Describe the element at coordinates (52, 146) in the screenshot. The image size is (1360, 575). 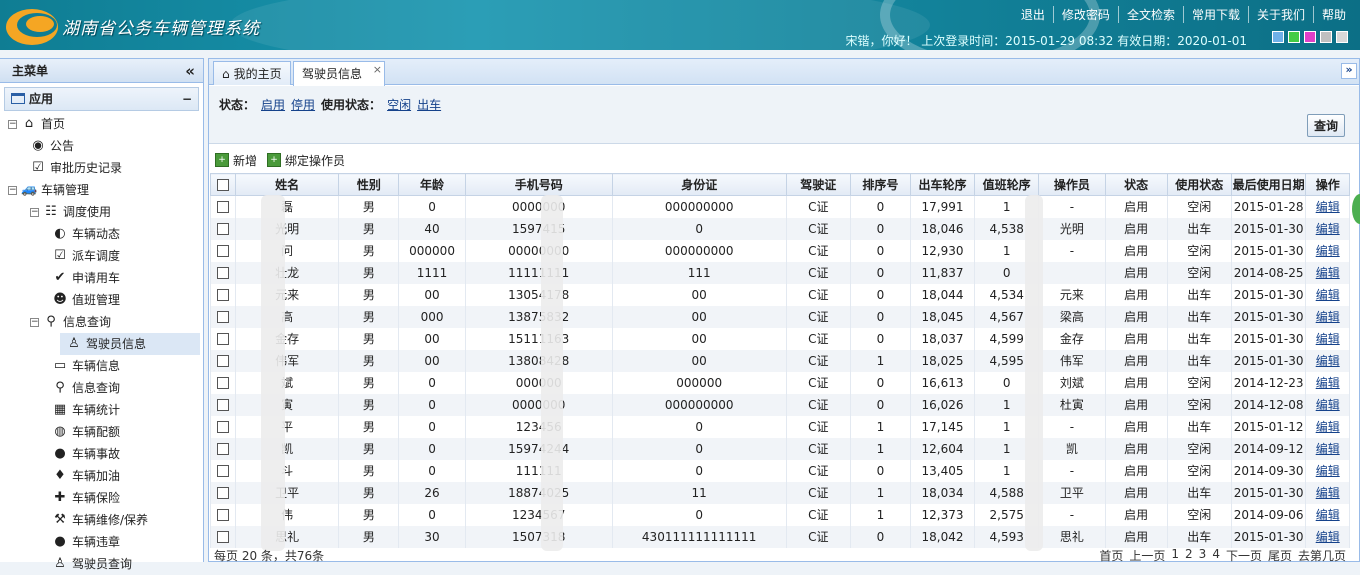
I see `sidebar-item-1: ◉ 公告` at that location.